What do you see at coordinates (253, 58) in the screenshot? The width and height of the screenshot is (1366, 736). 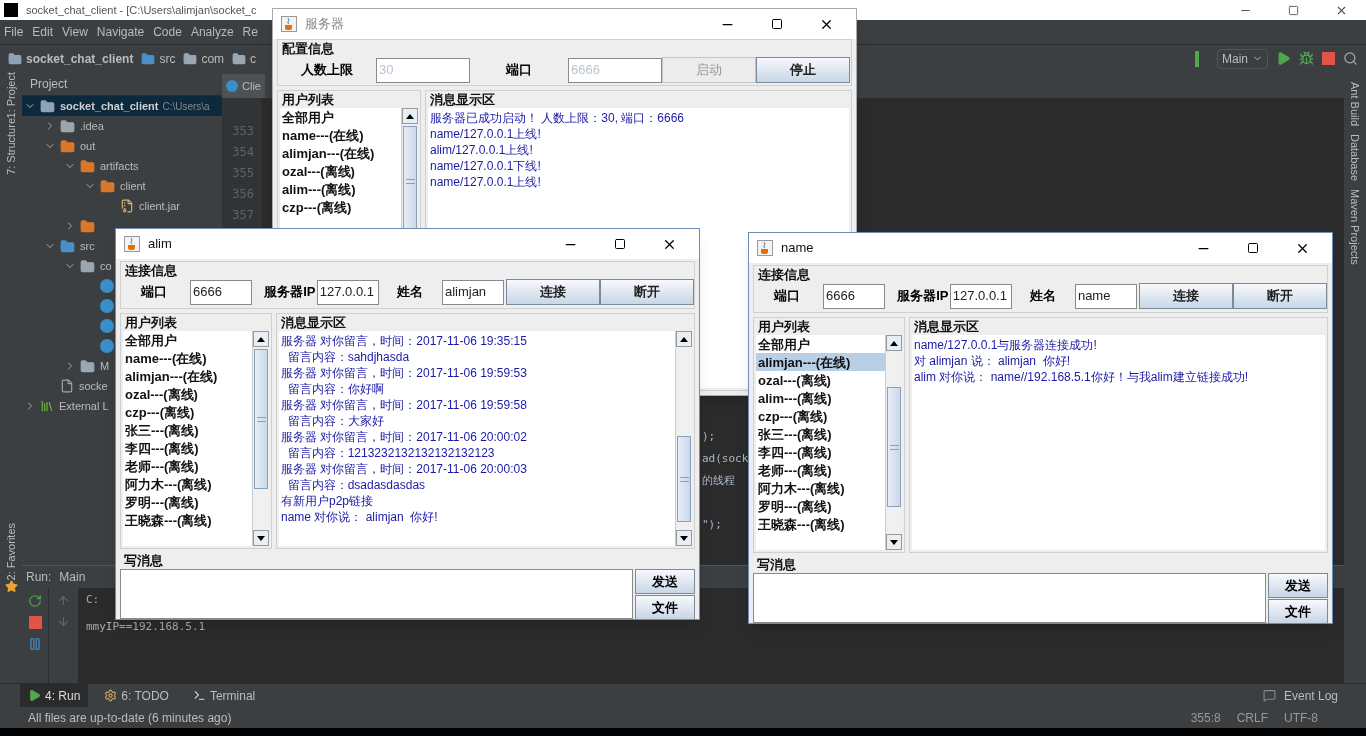 I see `breadcrumb: c` at bounding box center [253, 58].